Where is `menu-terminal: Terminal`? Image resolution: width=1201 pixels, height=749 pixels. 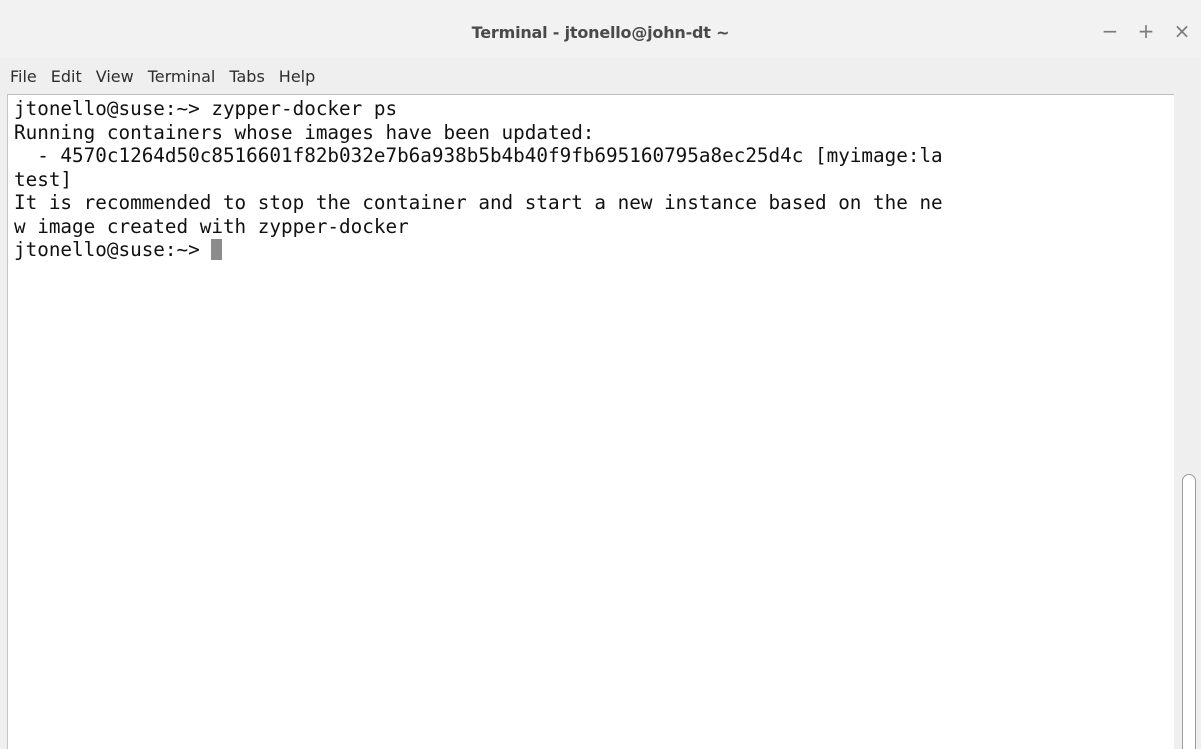 menu-terminal: Terminal is located at coordinates (182, 76).